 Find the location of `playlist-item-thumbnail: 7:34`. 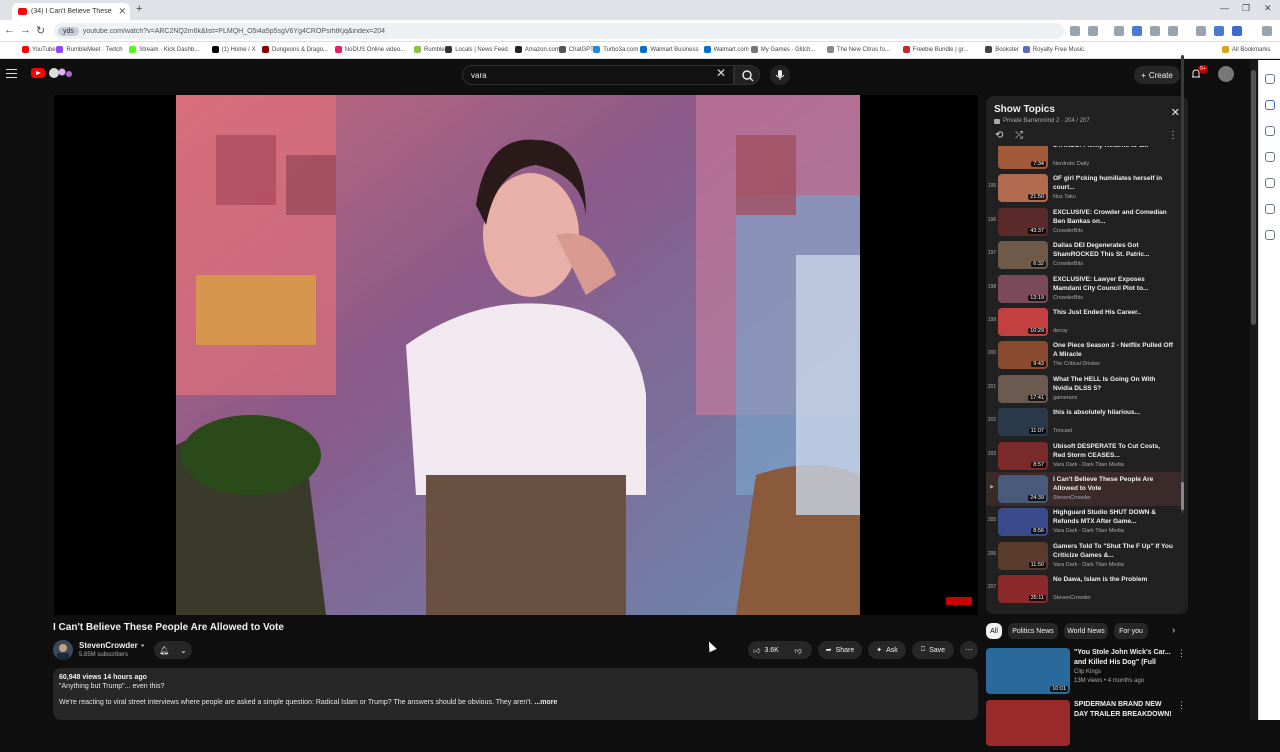

playlist-item-thumbnail: 7:34 is located at coordinates (1023, 157).